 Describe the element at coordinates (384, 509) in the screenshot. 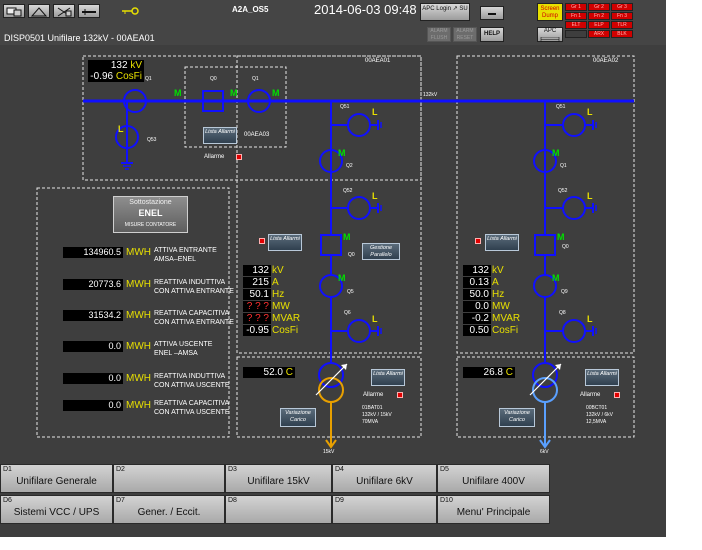

I see `nav-button-d9: D9` at that location.